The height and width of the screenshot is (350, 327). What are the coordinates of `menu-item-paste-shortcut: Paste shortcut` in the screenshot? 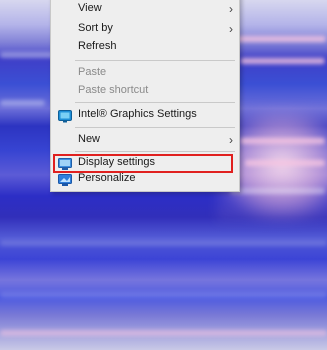 It's located at (145, 91).